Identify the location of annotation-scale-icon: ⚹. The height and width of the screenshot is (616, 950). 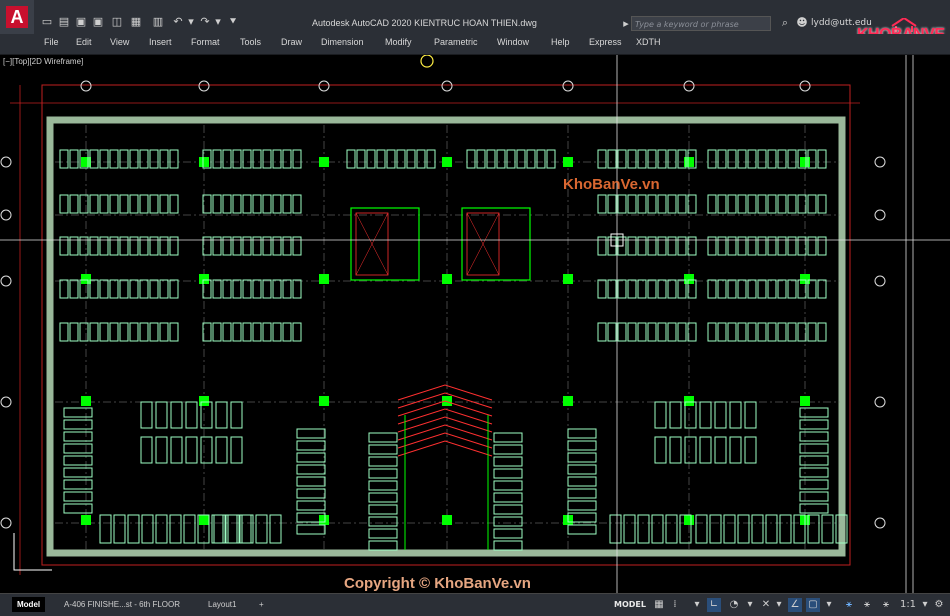
(886, 605).